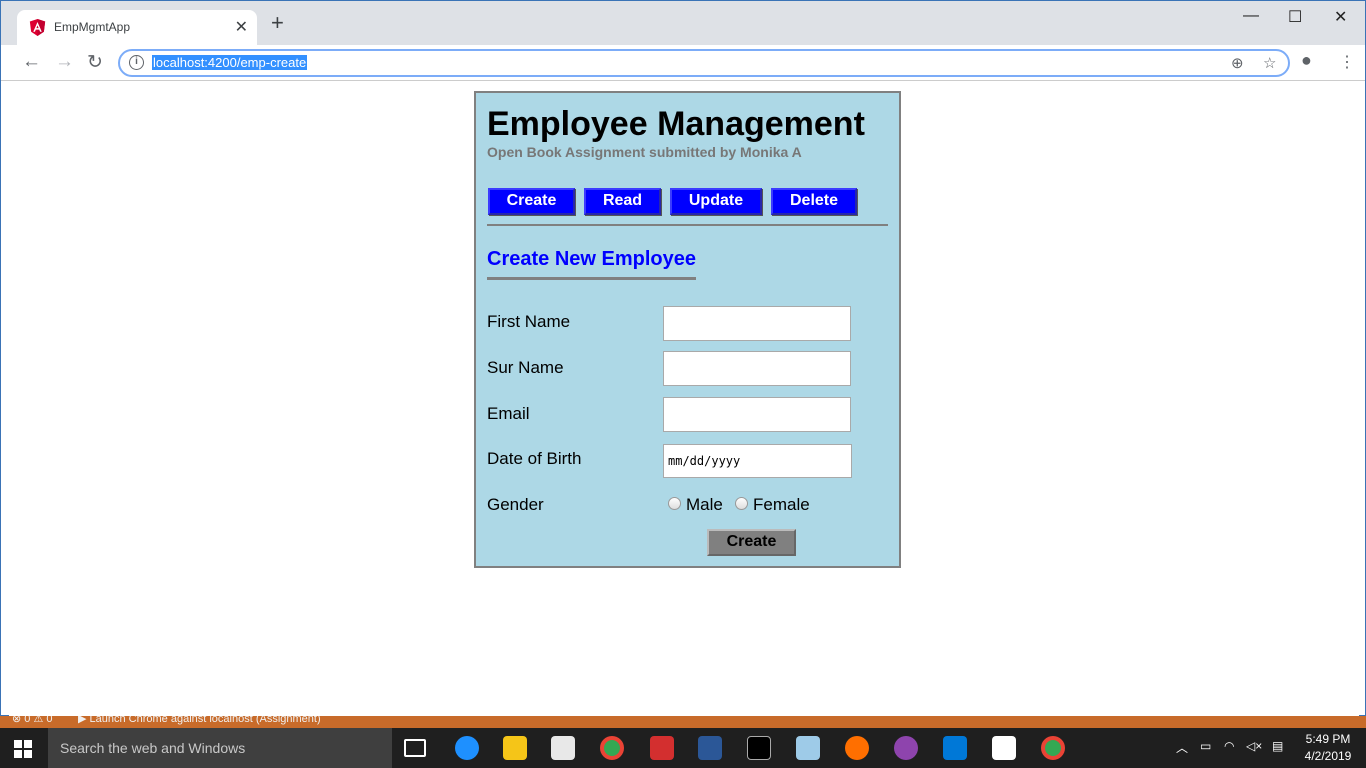  I want to click on create-nav-button: Create, so click(531, 201).